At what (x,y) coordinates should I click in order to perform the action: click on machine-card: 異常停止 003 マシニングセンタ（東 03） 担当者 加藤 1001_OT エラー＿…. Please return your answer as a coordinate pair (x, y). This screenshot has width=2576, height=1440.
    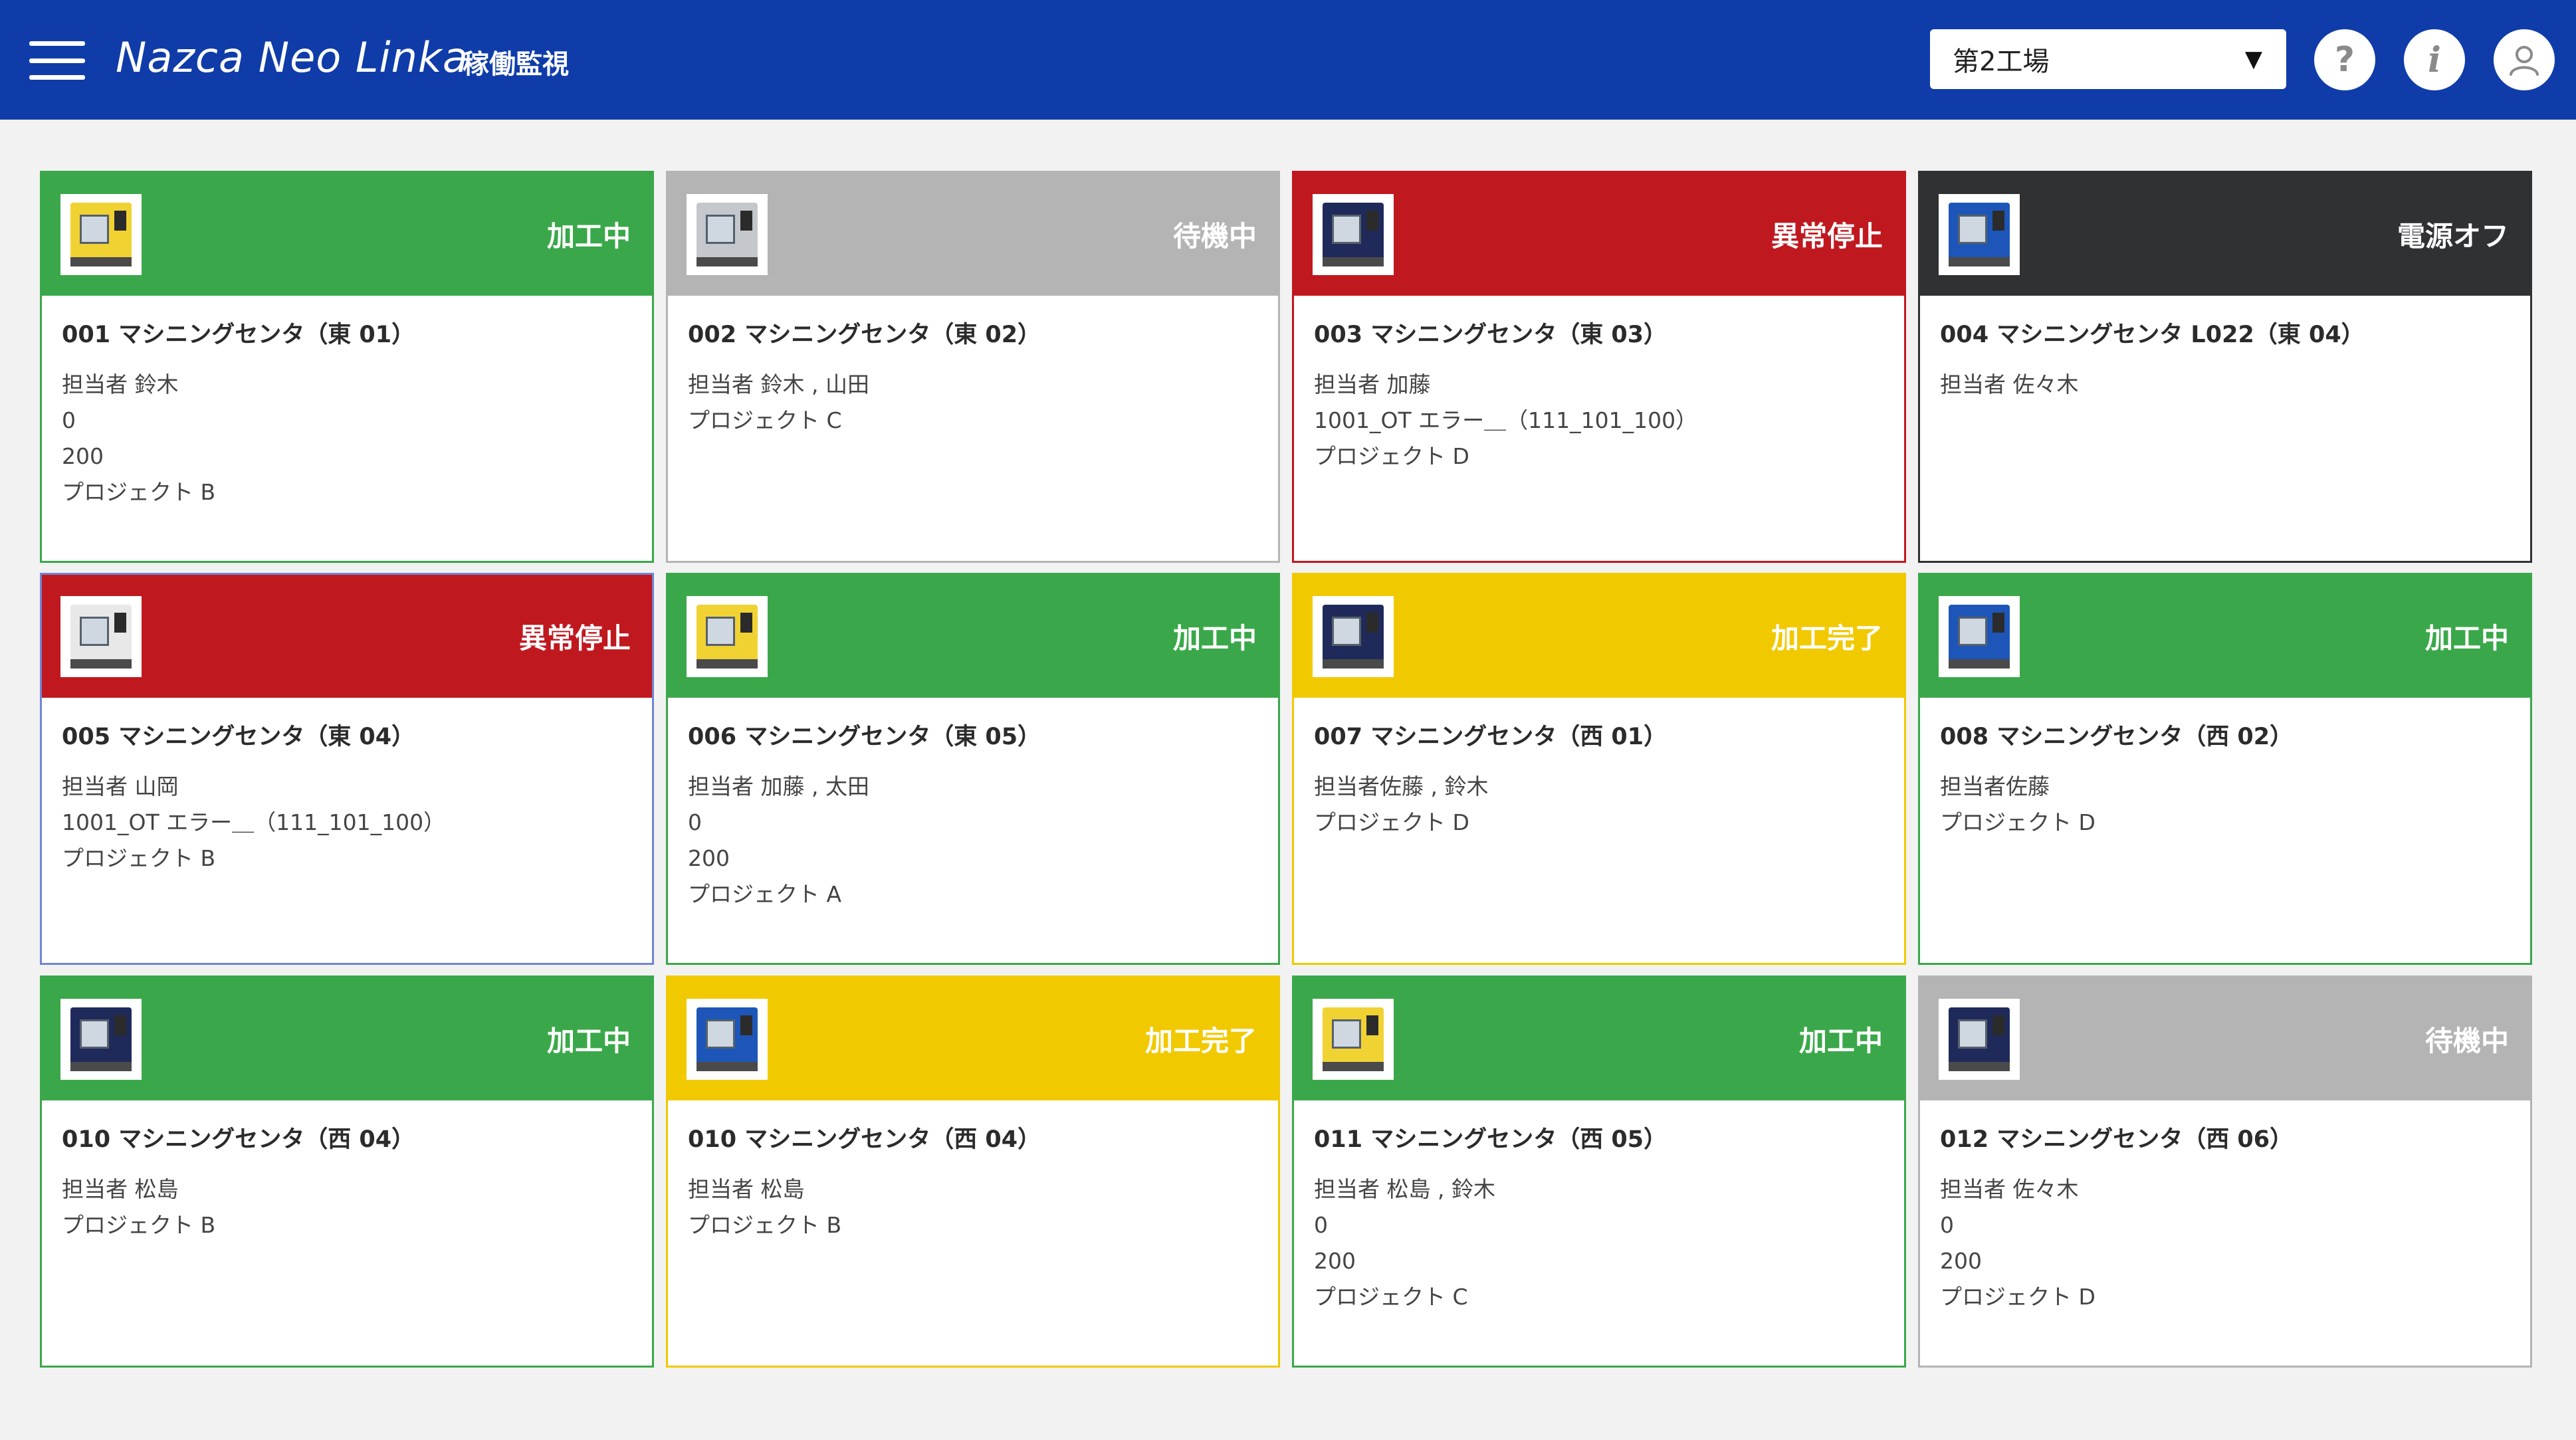
    Looking at the image, I should click on (1599, 367).